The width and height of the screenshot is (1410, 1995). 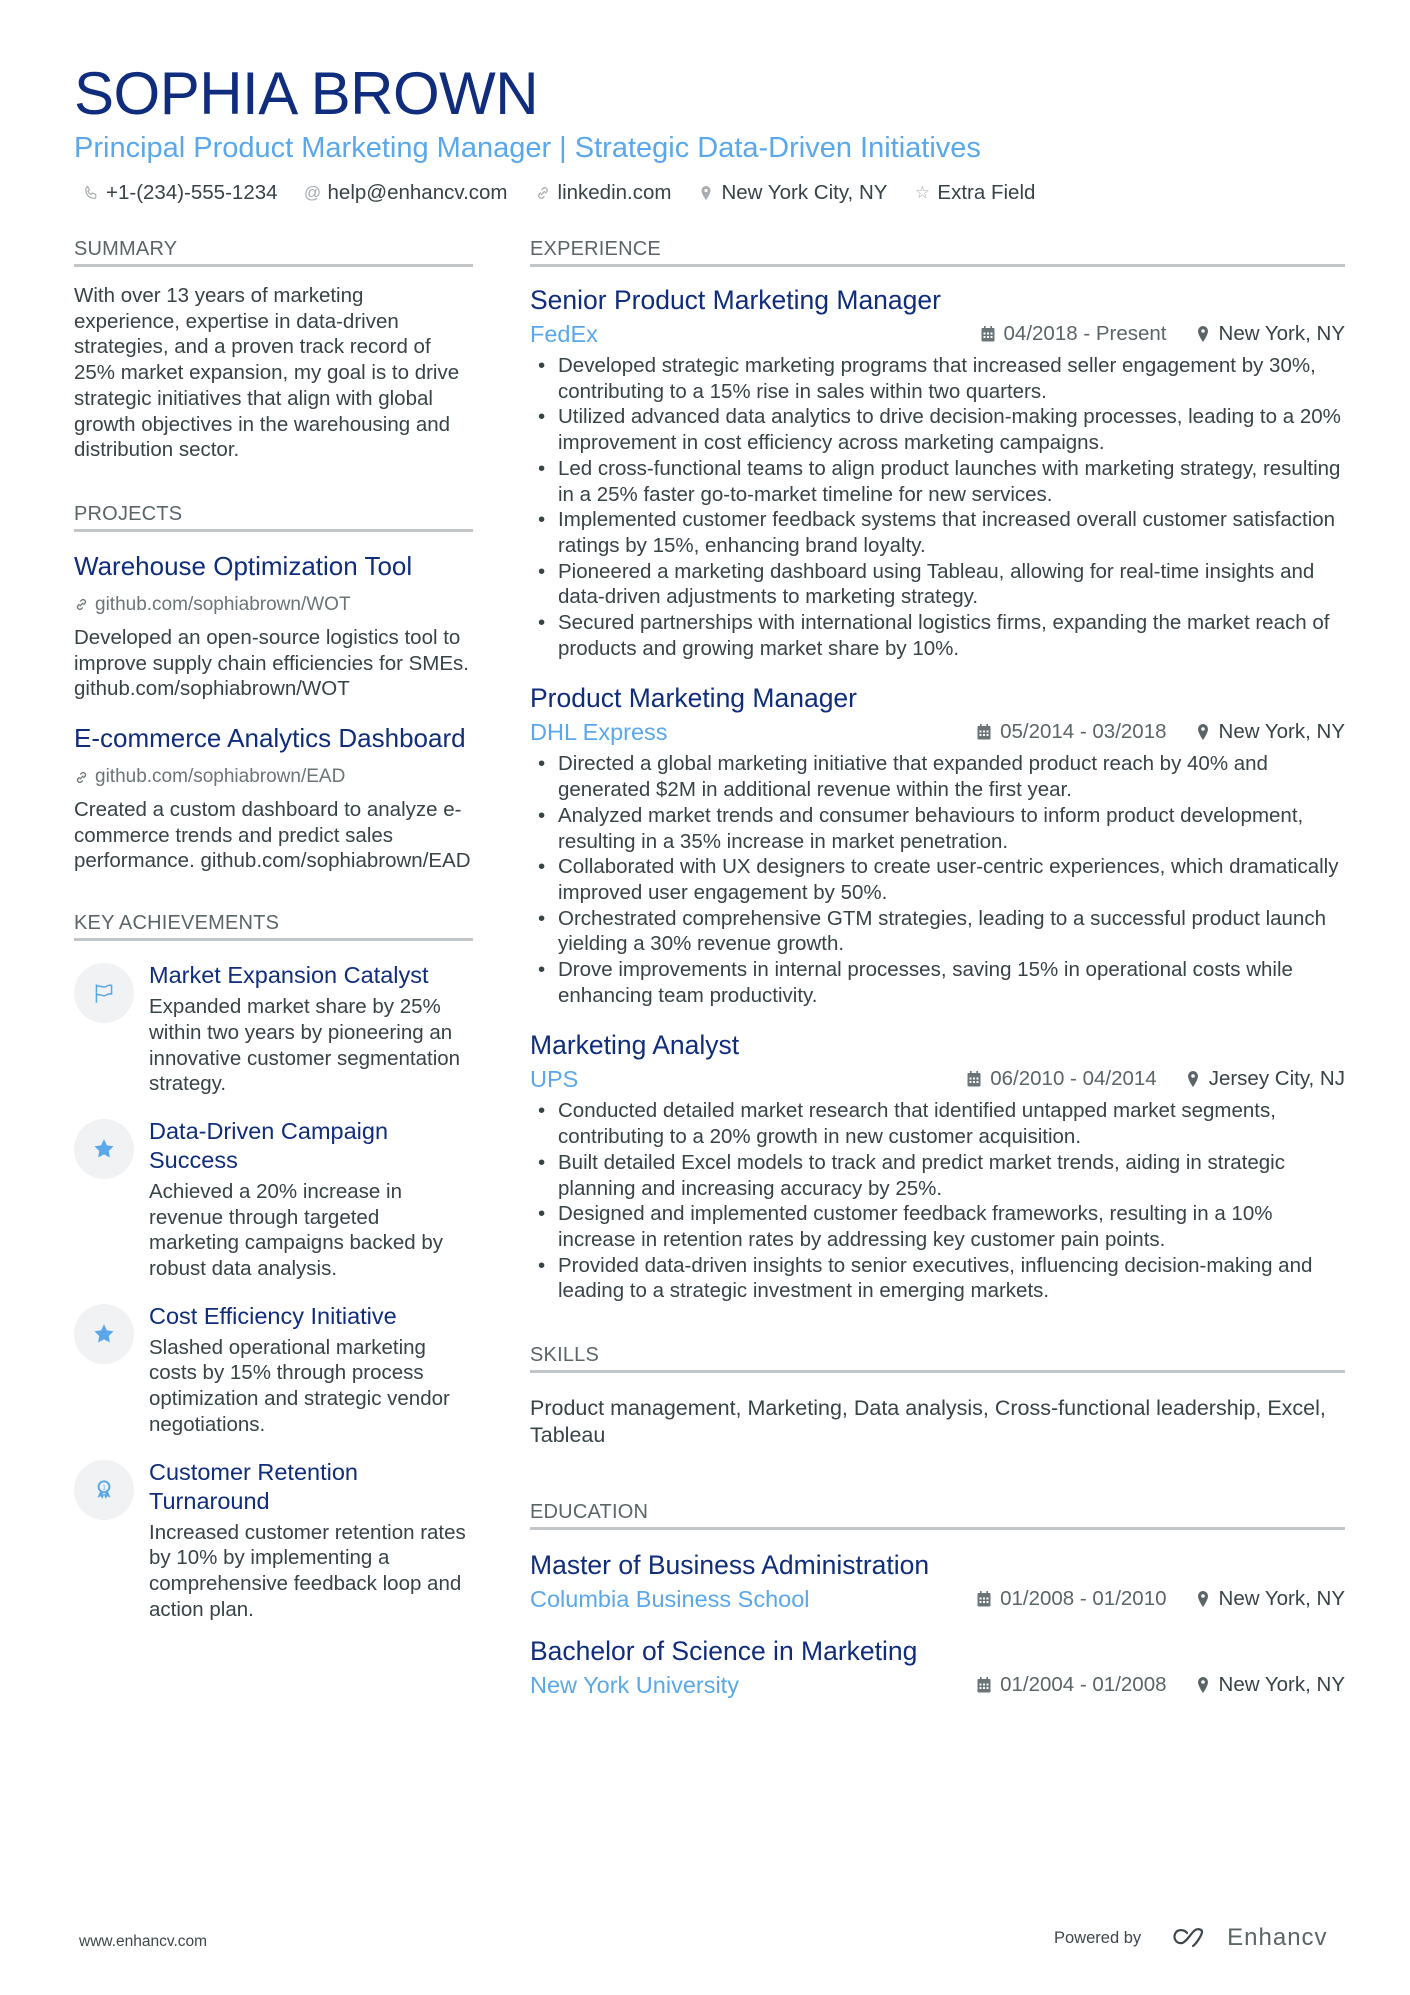 I want to click on svg-text: 1, so click(x=104, y=1487).